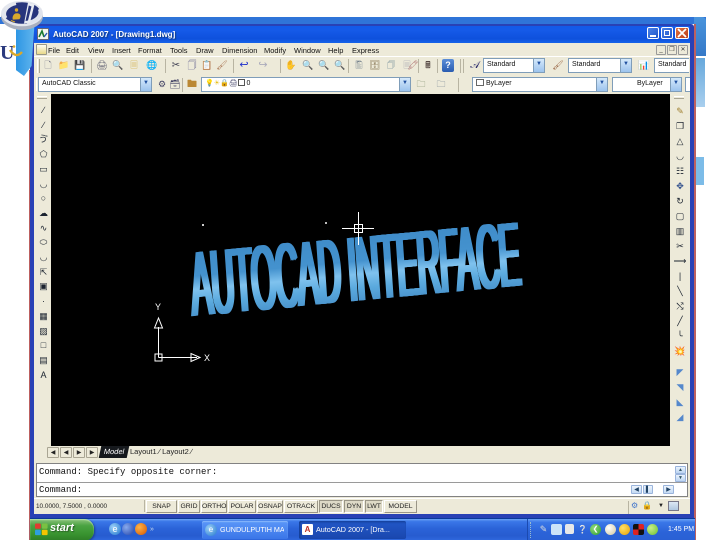 This screenshot has width=720, height=540. What do you see at coordinates (158, 307) in the screenshot?
I see `svg-text: Y` at bounding box center [158, 307].